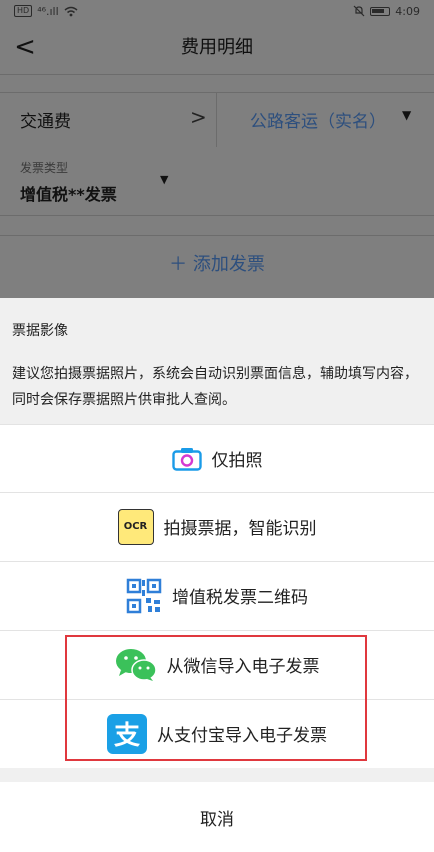 This screenshot has height=852, width=434. Describe the element at coordinates (23, 11) in the screenshot. I see `hd-badge: HD` at that location.